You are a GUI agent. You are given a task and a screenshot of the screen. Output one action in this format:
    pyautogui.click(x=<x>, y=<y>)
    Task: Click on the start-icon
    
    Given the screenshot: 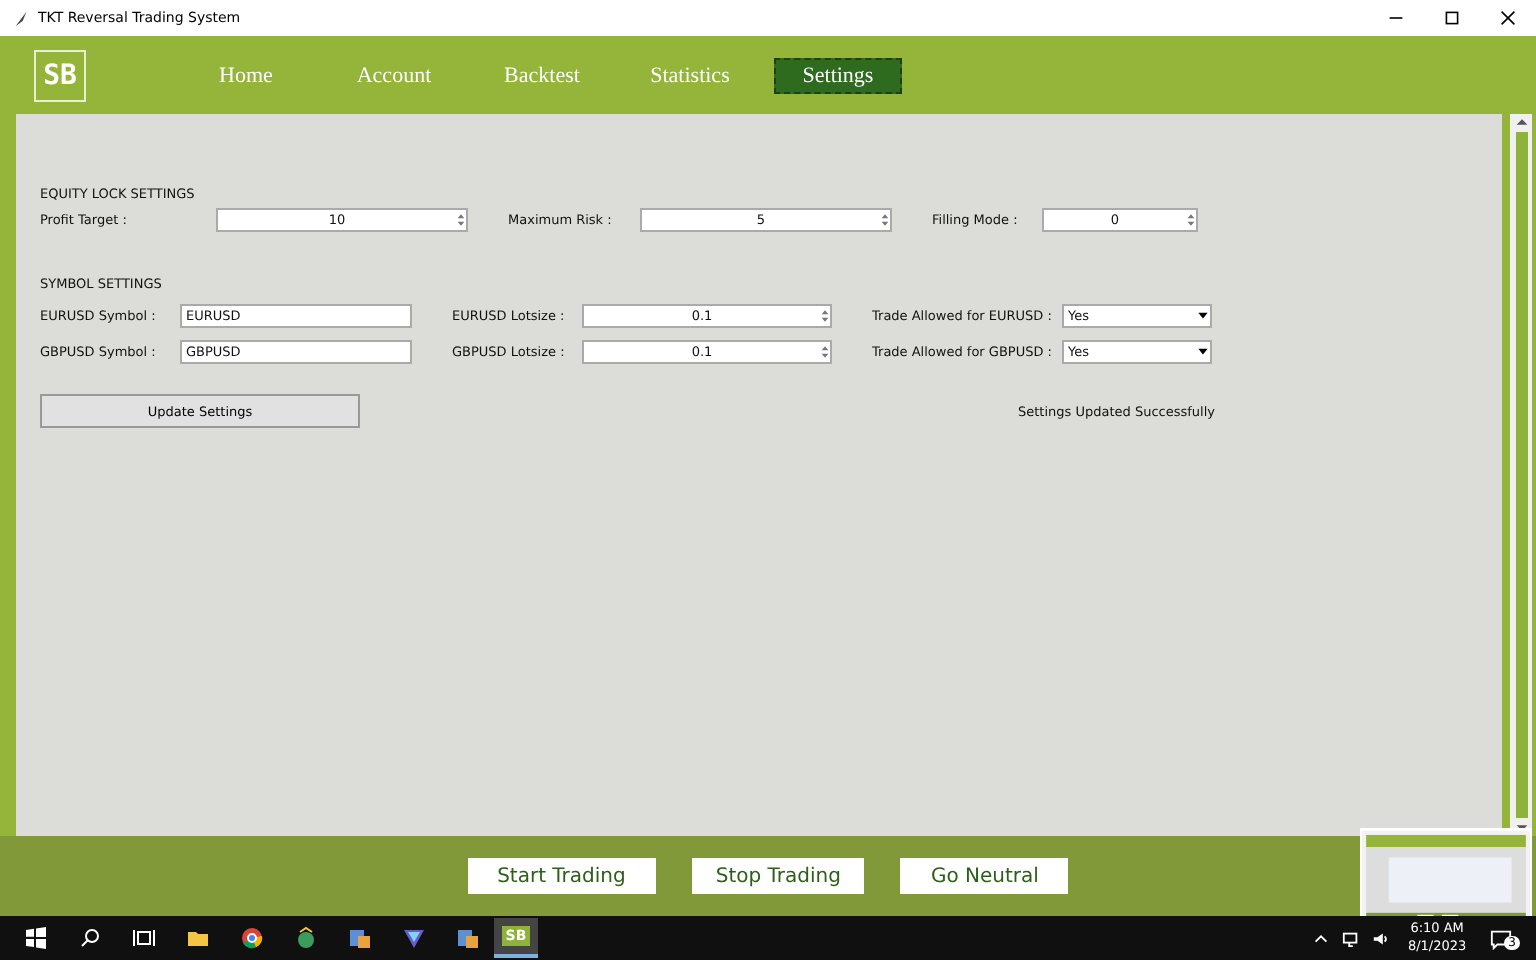 What is the action you would take?
    pyautogui.click(x=36, y=938)
    